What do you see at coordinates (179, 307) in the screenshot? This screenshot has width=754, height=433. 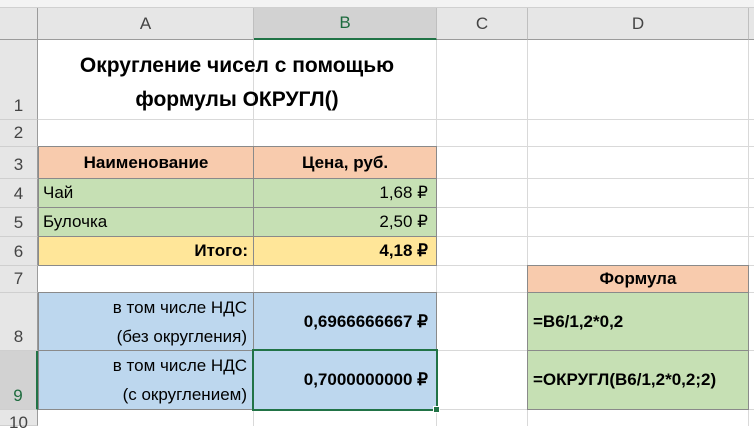 I see `vat-no-round-line1: в том числе НДС` at bounding box center [179, 307].